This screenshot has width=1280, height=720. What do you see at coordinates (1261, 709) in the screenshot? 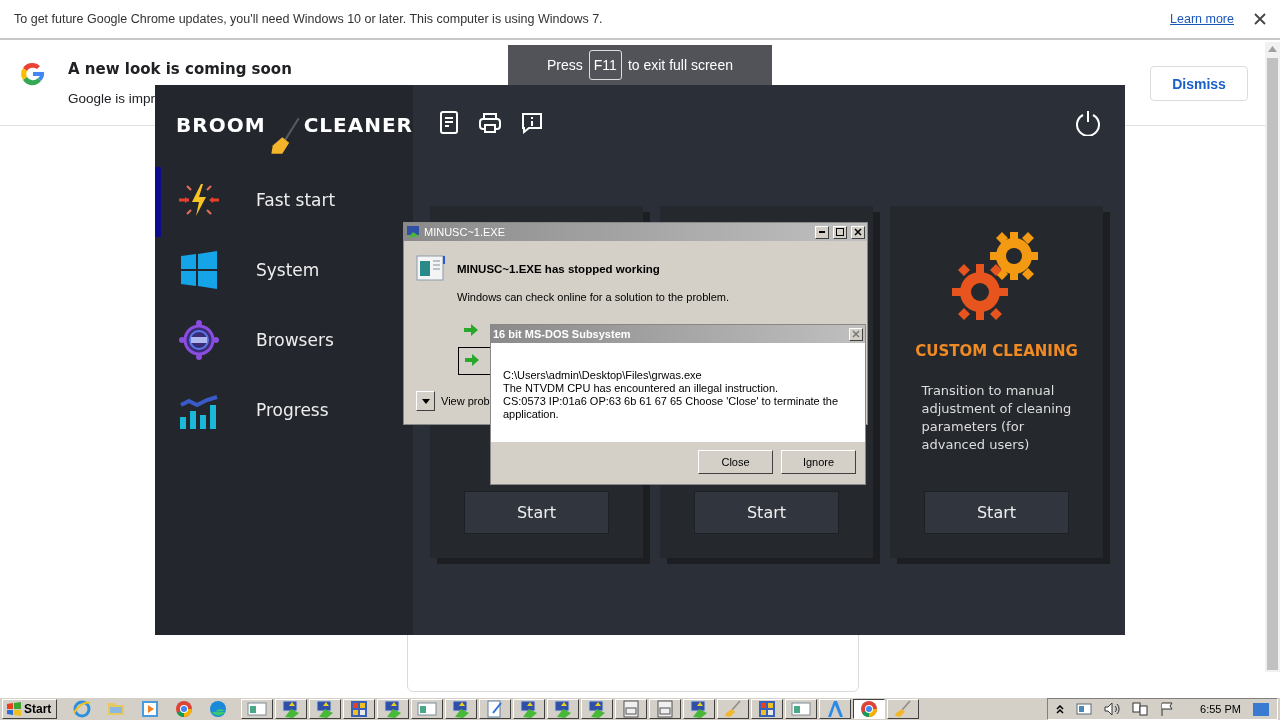
I see `show-desktop-icon` at bounding box center [1261, 709].